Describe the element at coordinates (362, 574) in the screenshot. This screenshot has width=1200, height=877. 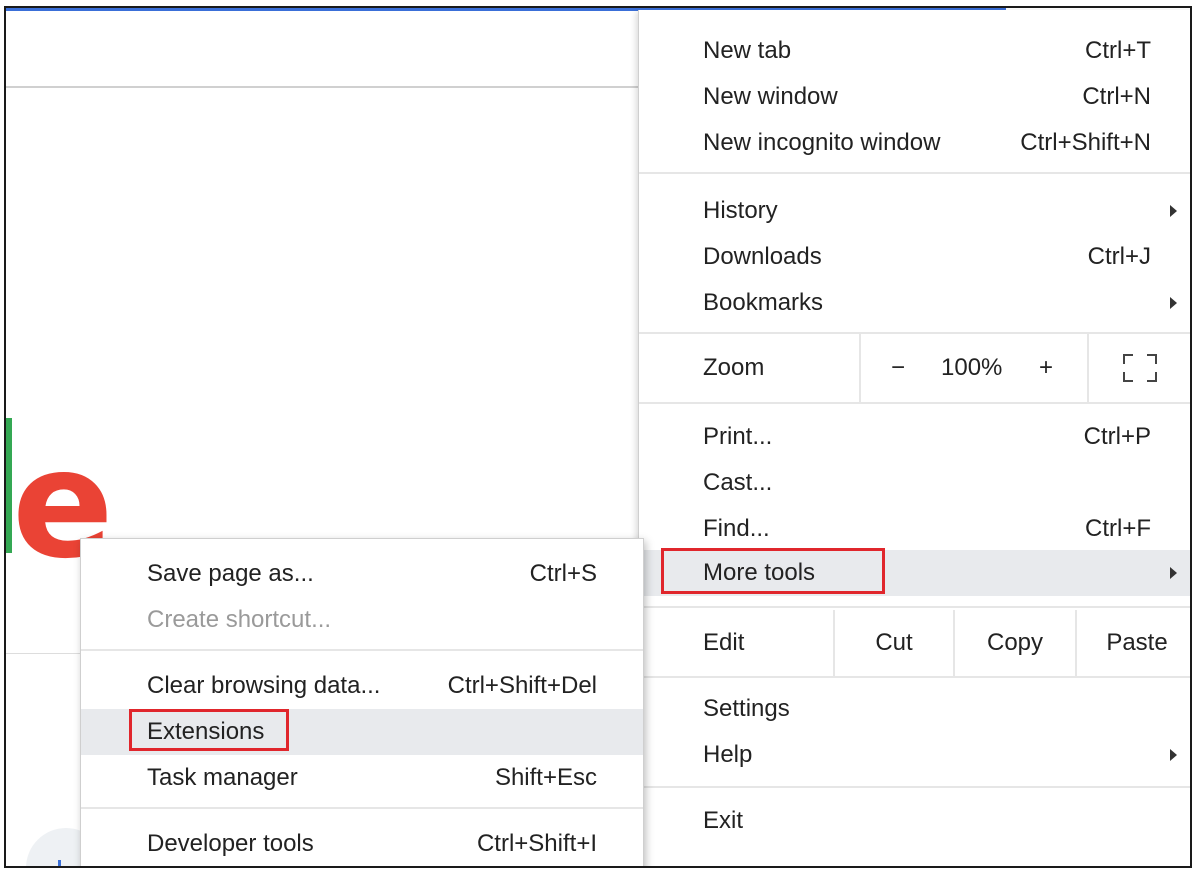
I see `submenu-item-save-page: Save page as... Ctrl+S` at that location.